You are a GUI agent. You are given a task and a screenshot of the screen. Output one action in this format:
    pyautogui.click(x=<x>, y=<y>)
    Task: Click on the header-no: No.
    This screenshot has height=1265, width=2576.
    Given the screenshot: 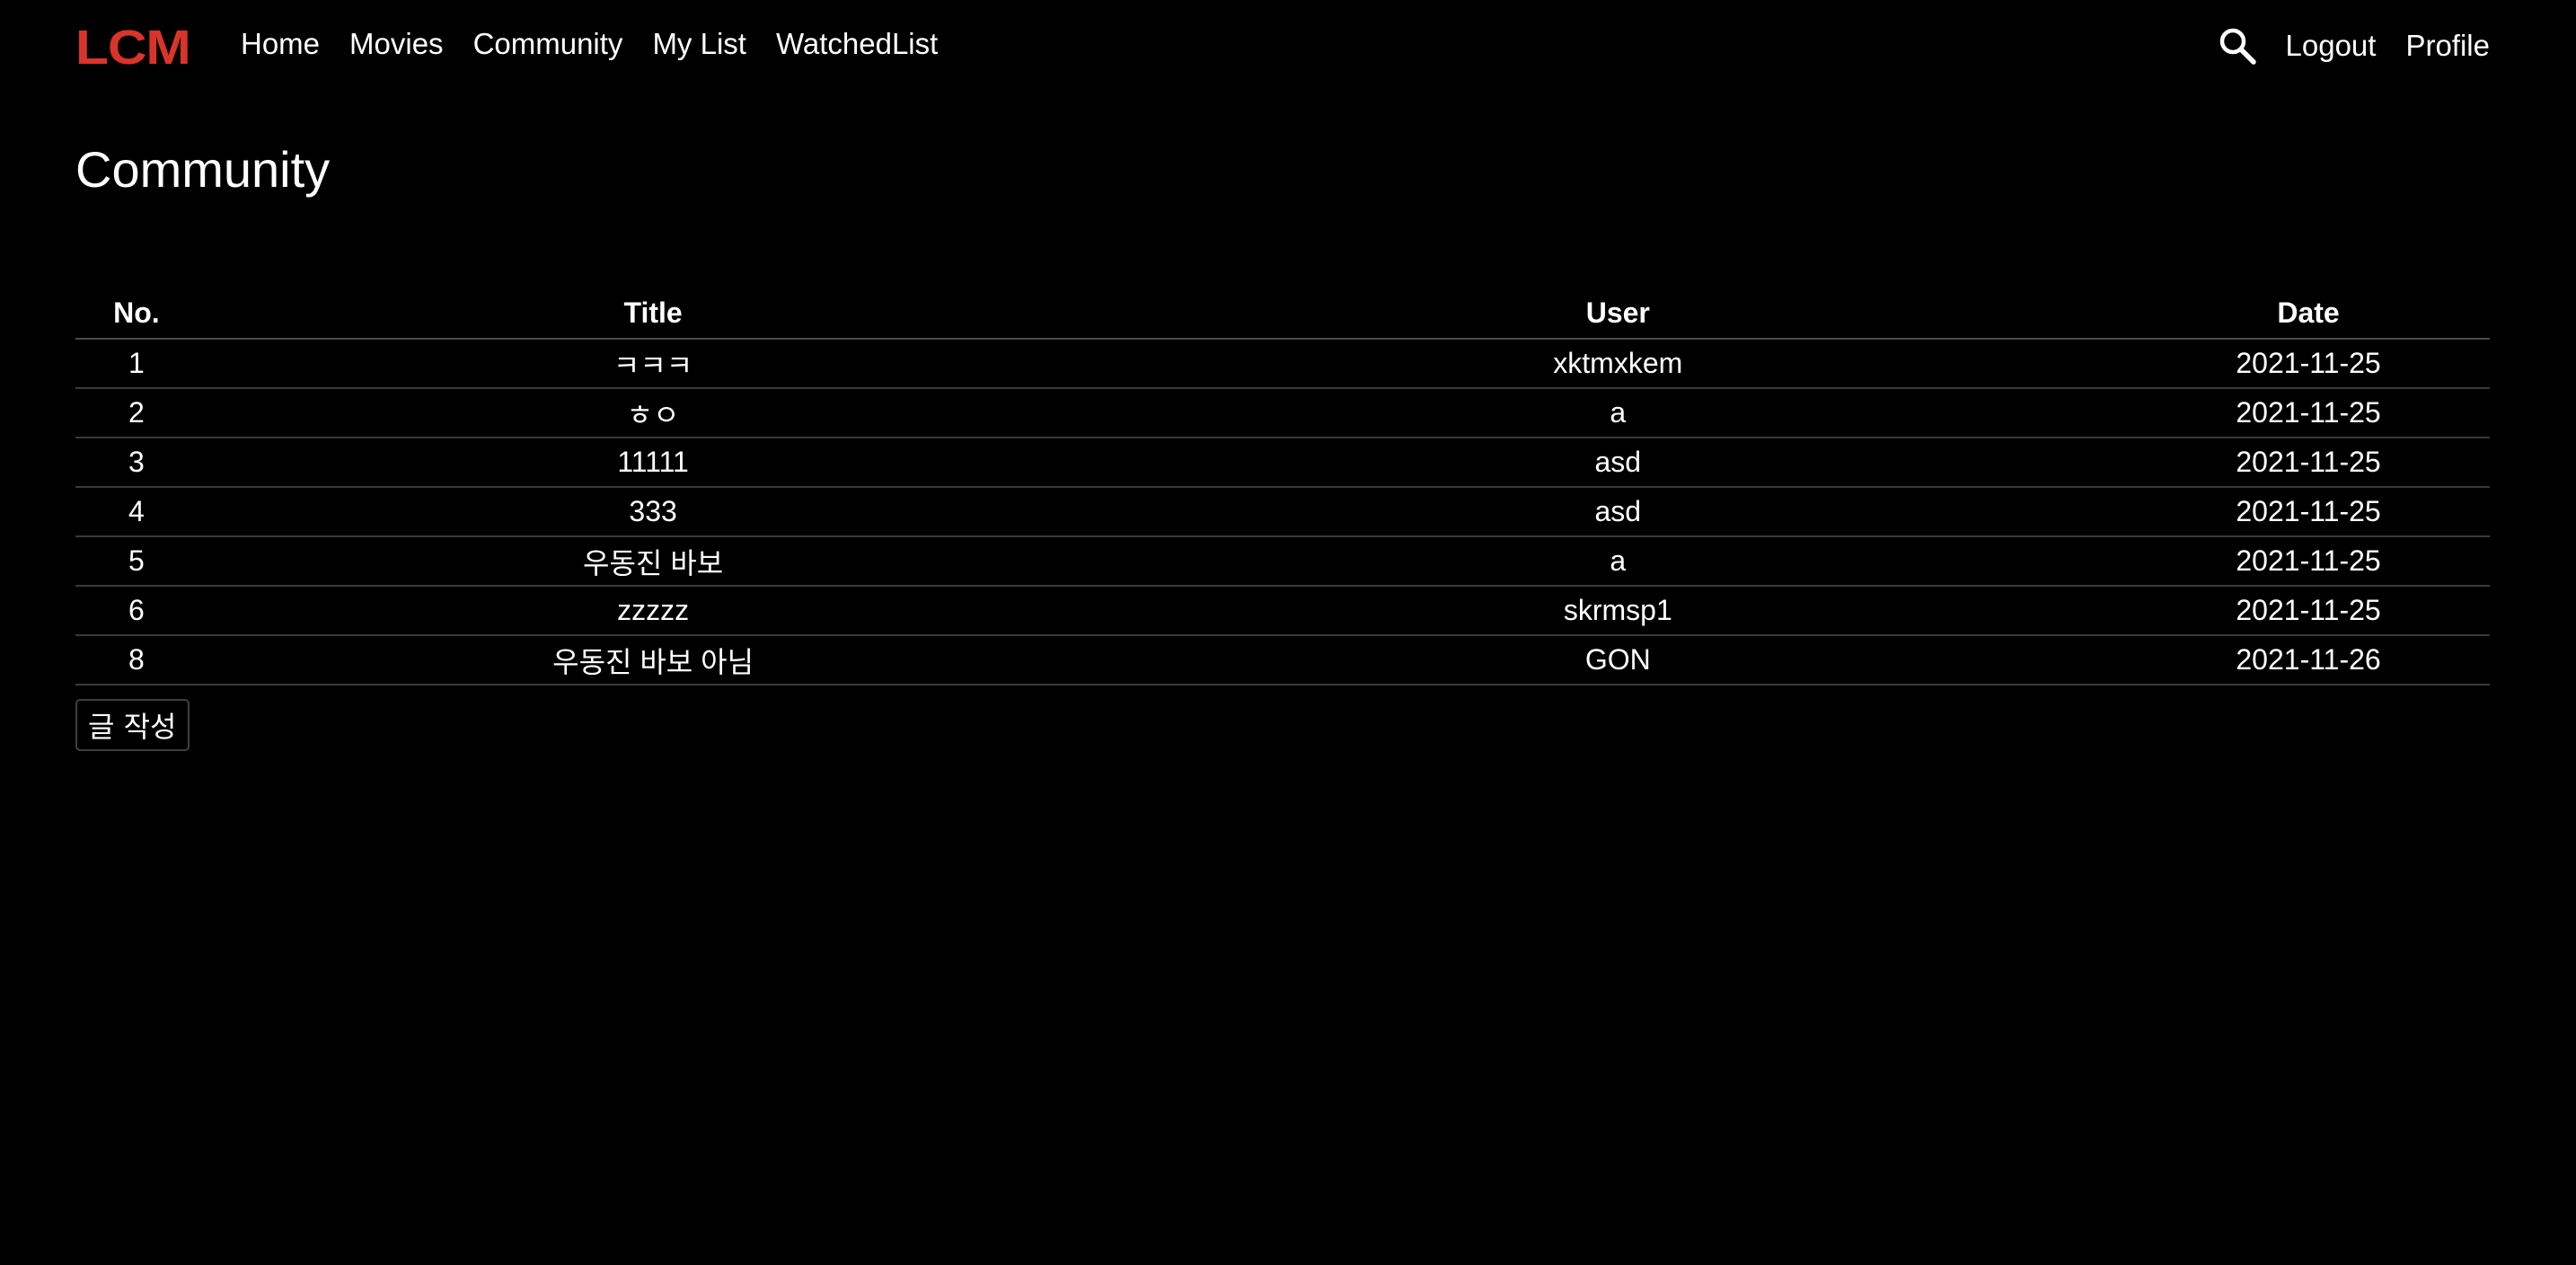 What is the action you would take?
    pyautogui.click(x=136, y=314)
    